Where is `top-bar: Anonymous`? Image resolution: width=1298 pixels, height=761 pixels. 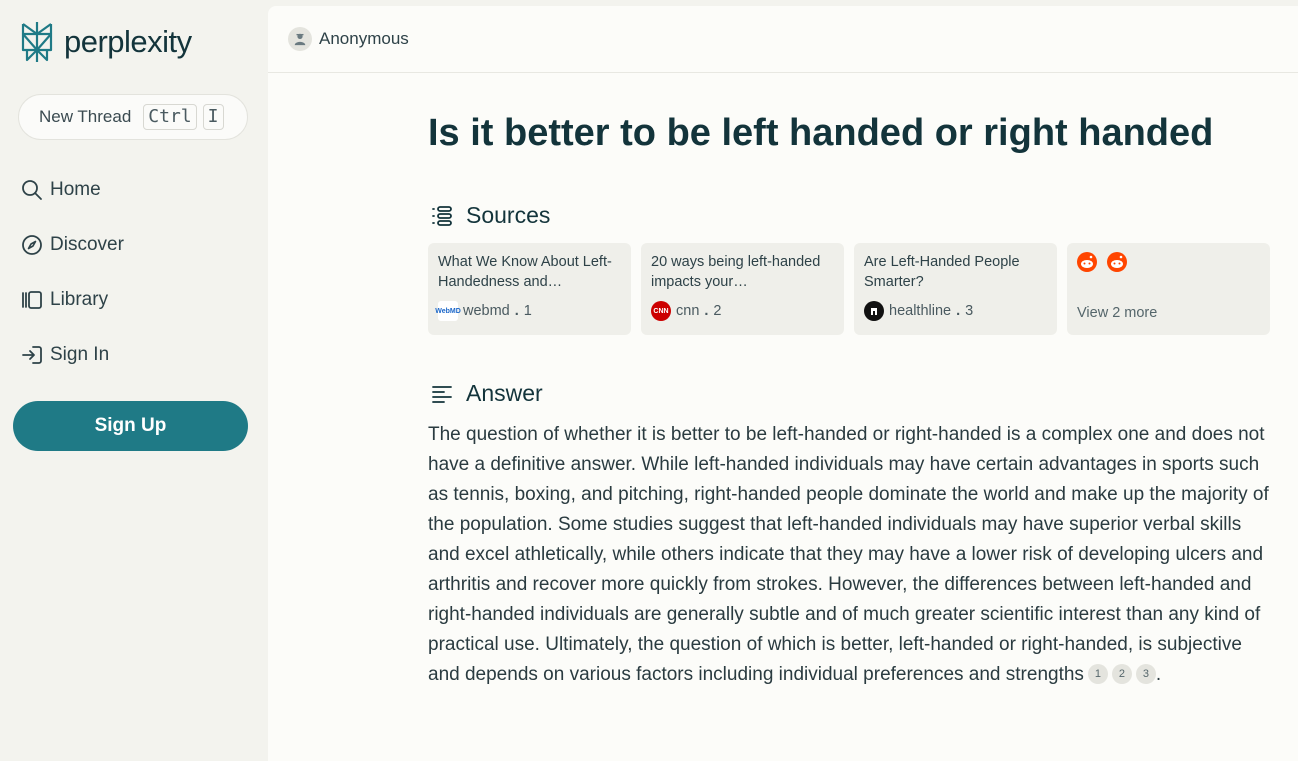 top-bar: Anonymous is located at coordinates (783, 39).